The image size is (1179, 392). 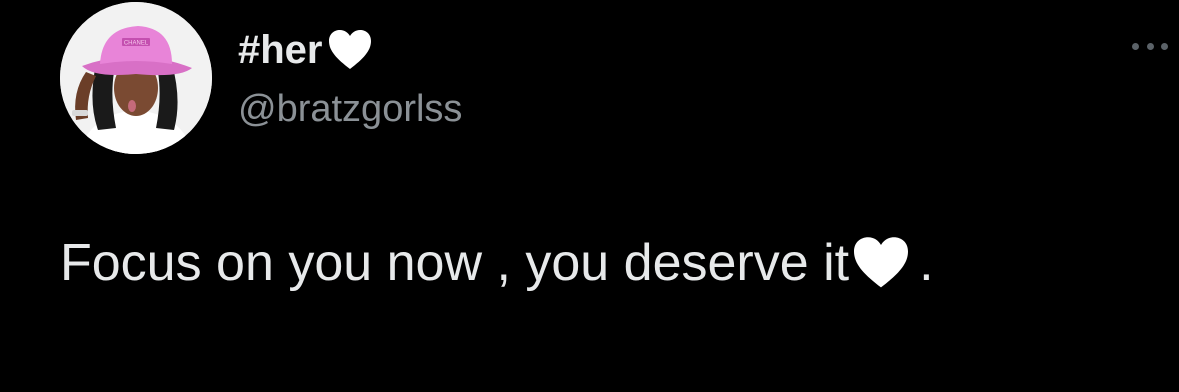 What do you see at coordinates (926, 263) in the screenshot?
I see `tweet-text-suffix: .` at bounding box center [926, 263].